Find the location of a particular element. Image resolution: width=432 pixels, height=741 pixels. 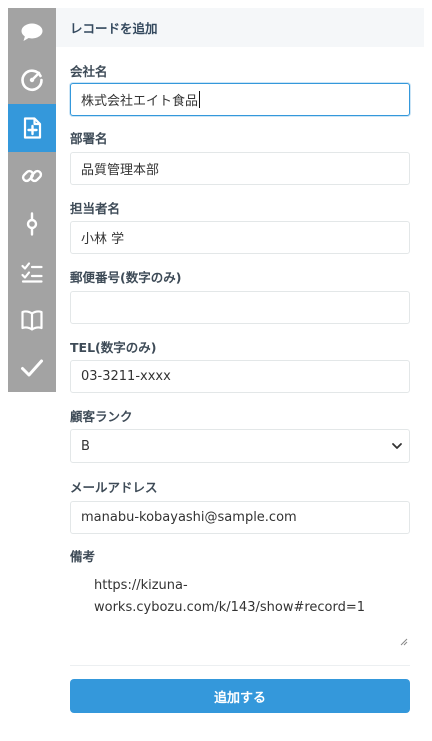

text-caret is located at coordinates (200, 99).